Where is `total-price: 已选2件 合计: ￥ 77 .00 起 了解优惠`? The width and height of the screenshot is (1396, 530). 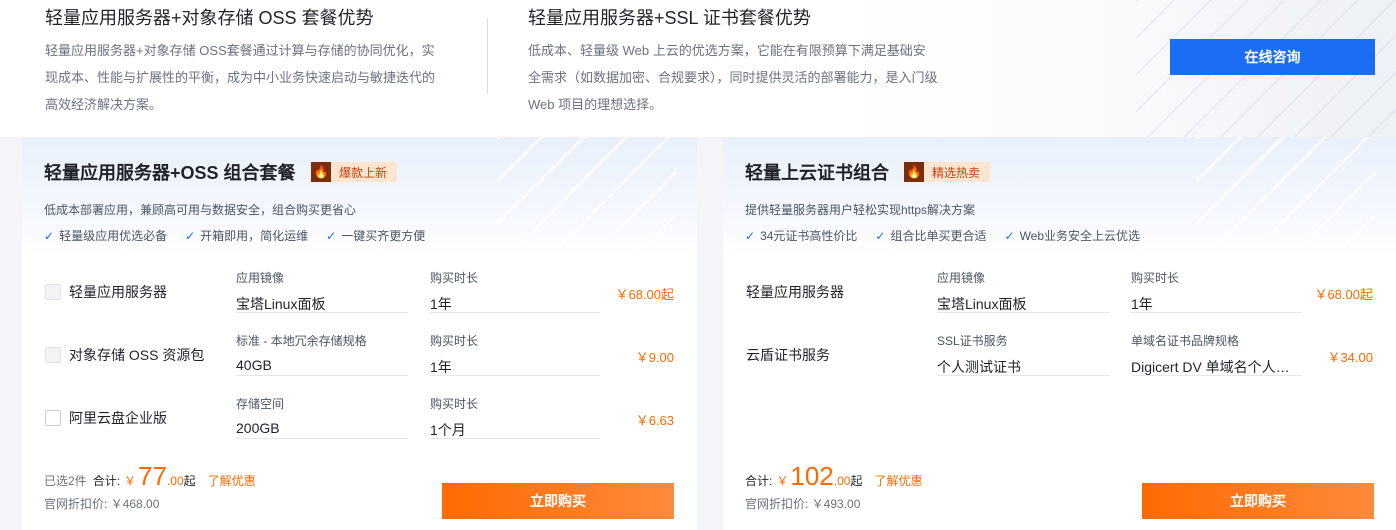 total-price: 已选2件 合计: ￥ 77 .00 起 了解优惠 is located at coordinates (150, 476).